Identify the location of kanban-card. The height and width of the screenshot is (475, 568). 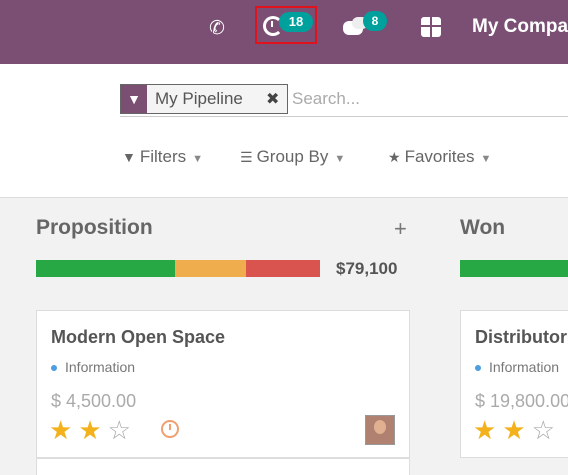
(223, 466).